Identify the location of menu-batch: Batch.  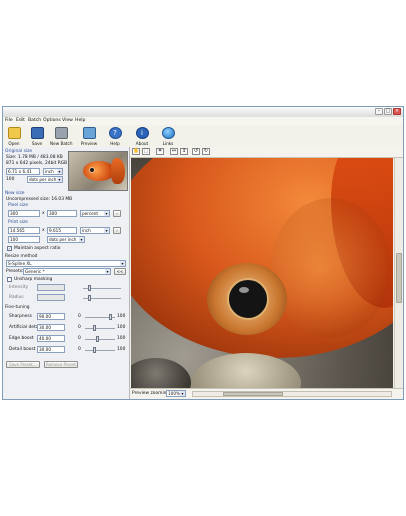
(34, 120).